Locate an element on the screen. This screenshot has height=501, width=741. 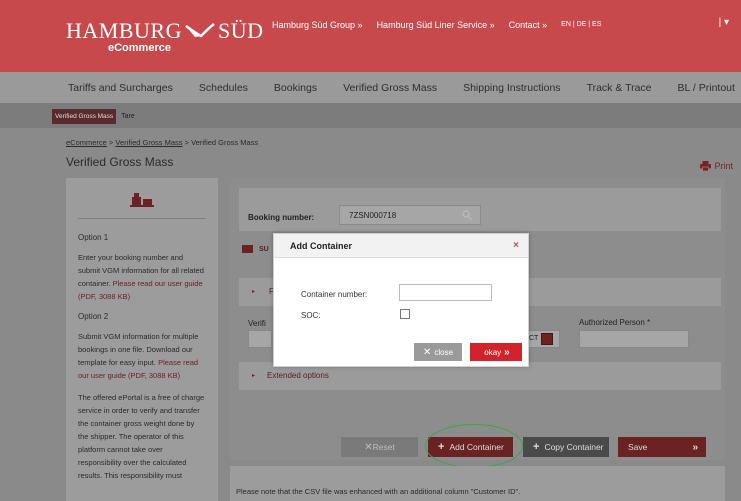
extended-options-label: Extended options is located at coordinates (298, 375).